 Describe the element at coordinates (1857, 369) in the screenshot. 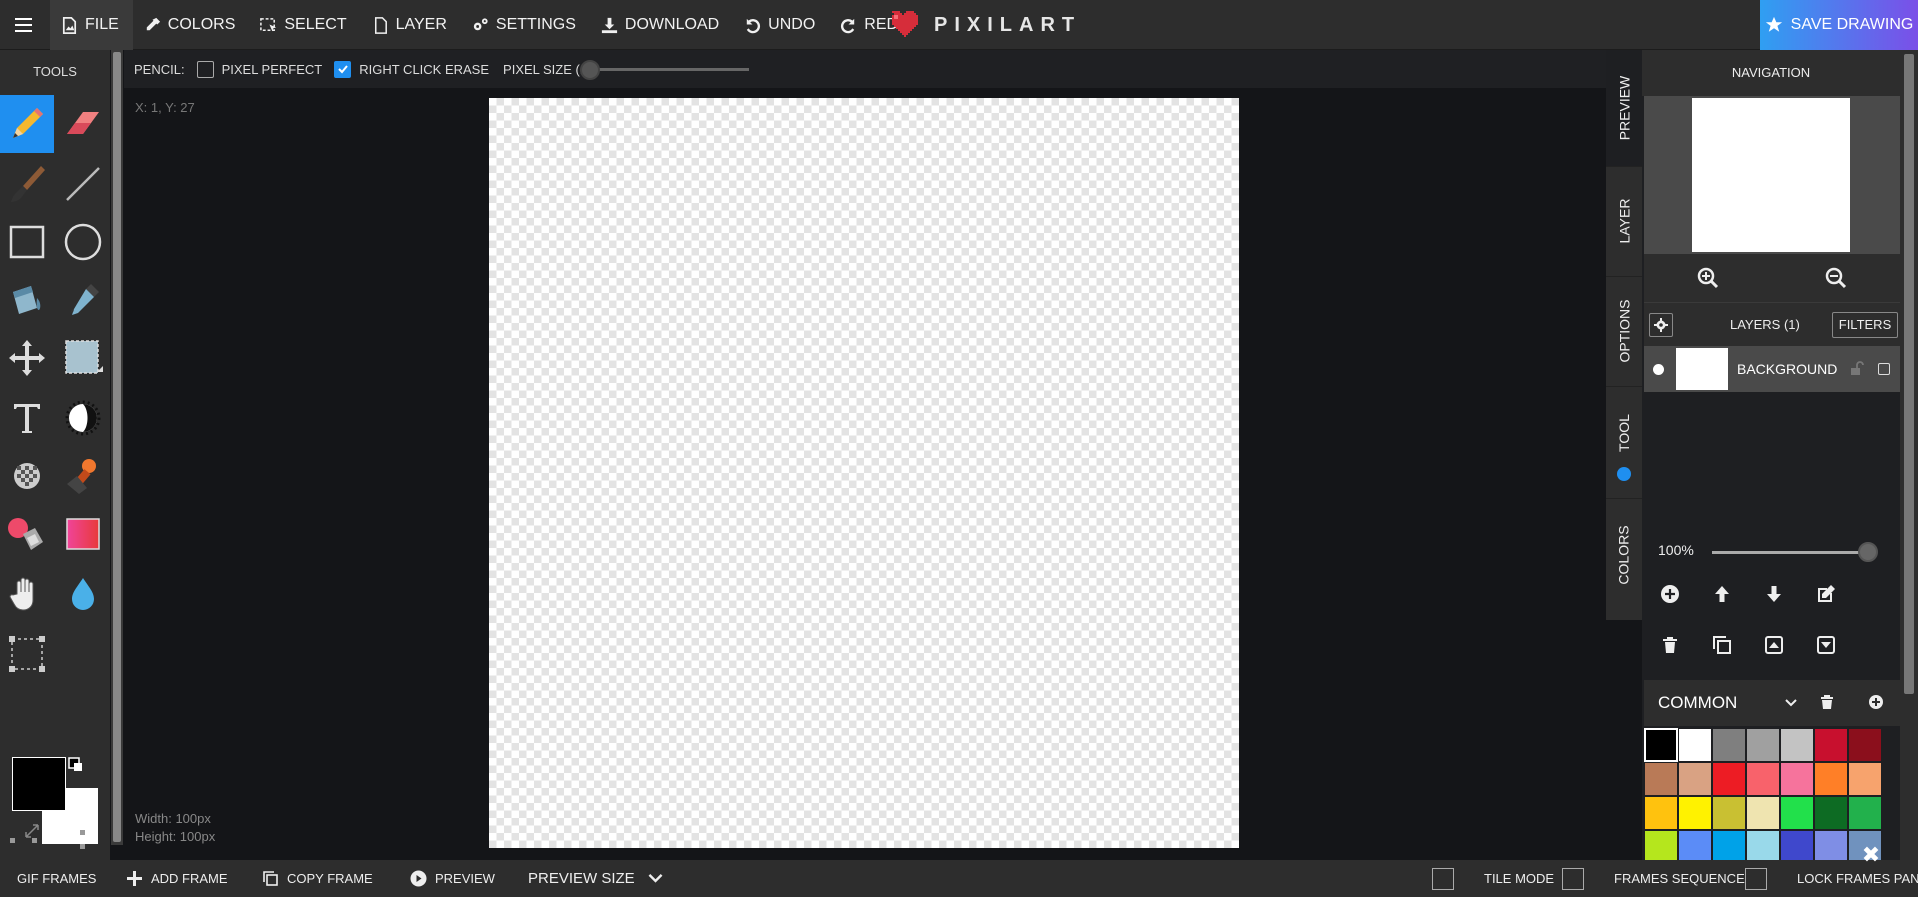

I see `unlock-icon` at that location.